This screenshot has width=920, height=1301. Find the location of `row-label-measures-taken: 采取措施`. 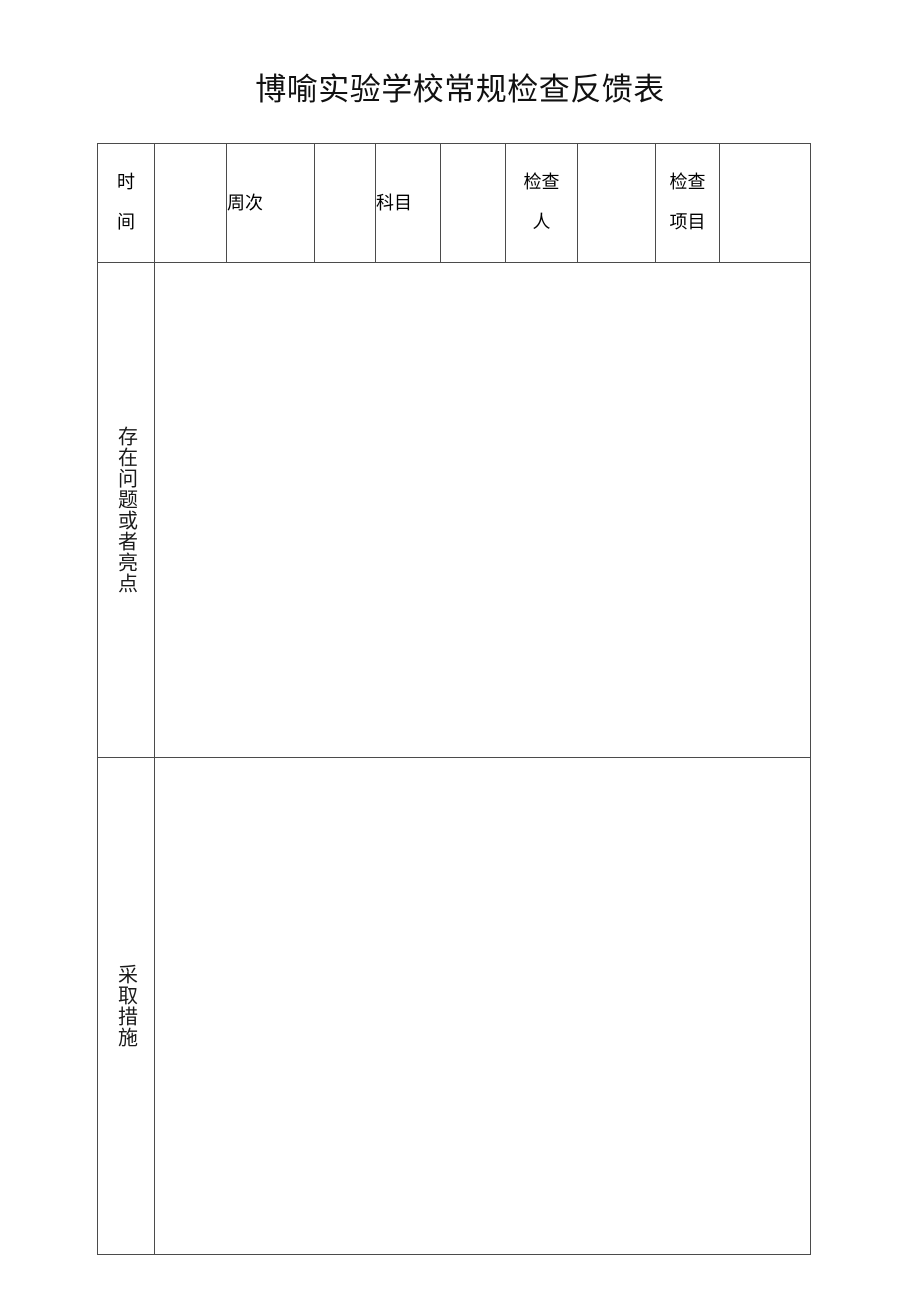

row-label-measures-taken: 采取措施 is located at coordinates (126, 1006).